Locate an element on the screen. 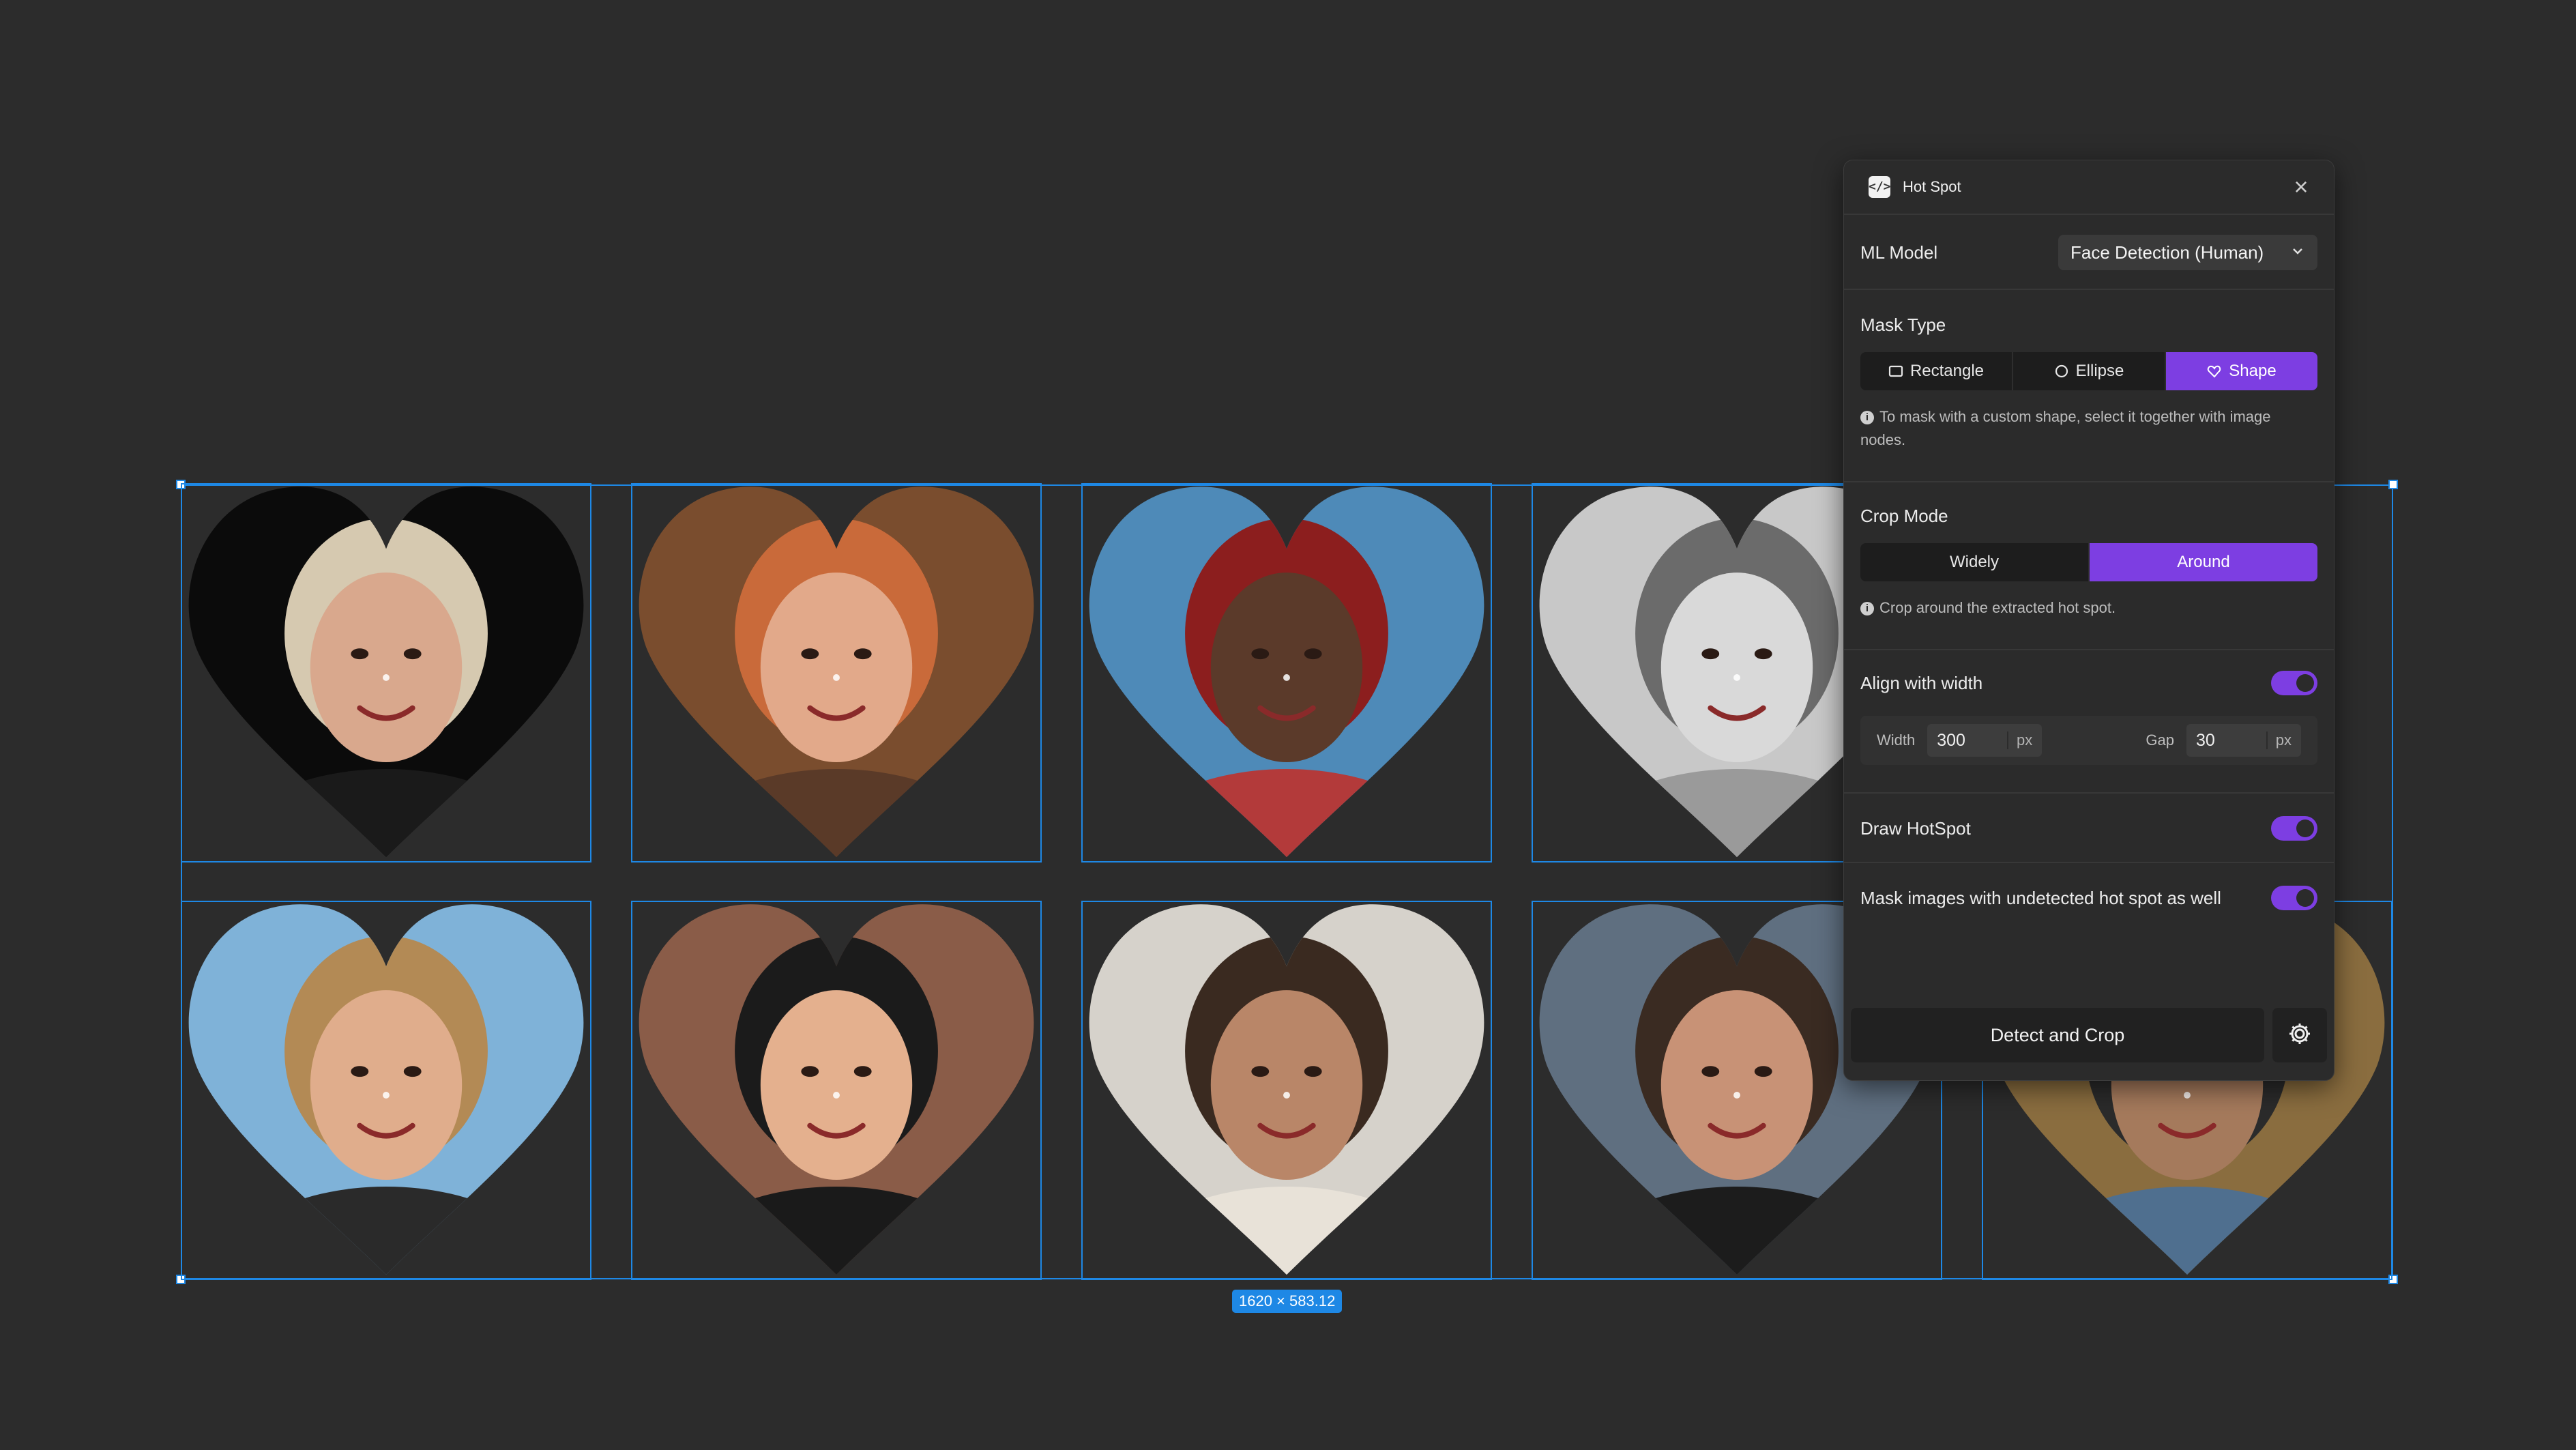  rectangle-icon is located at coordinates (1896, 371).